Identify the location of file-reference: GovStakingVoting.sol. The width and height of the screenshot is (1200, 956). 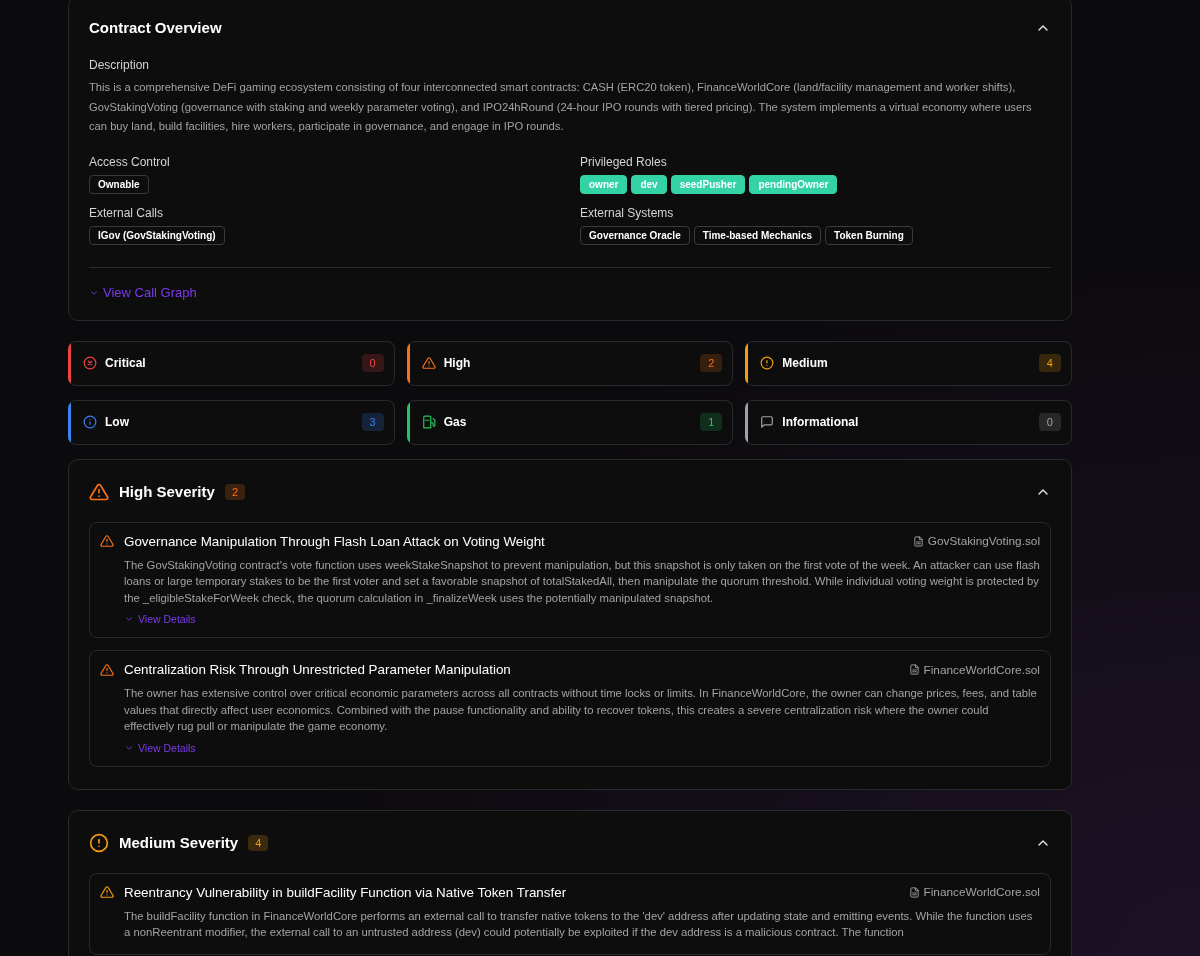
(976, 541).